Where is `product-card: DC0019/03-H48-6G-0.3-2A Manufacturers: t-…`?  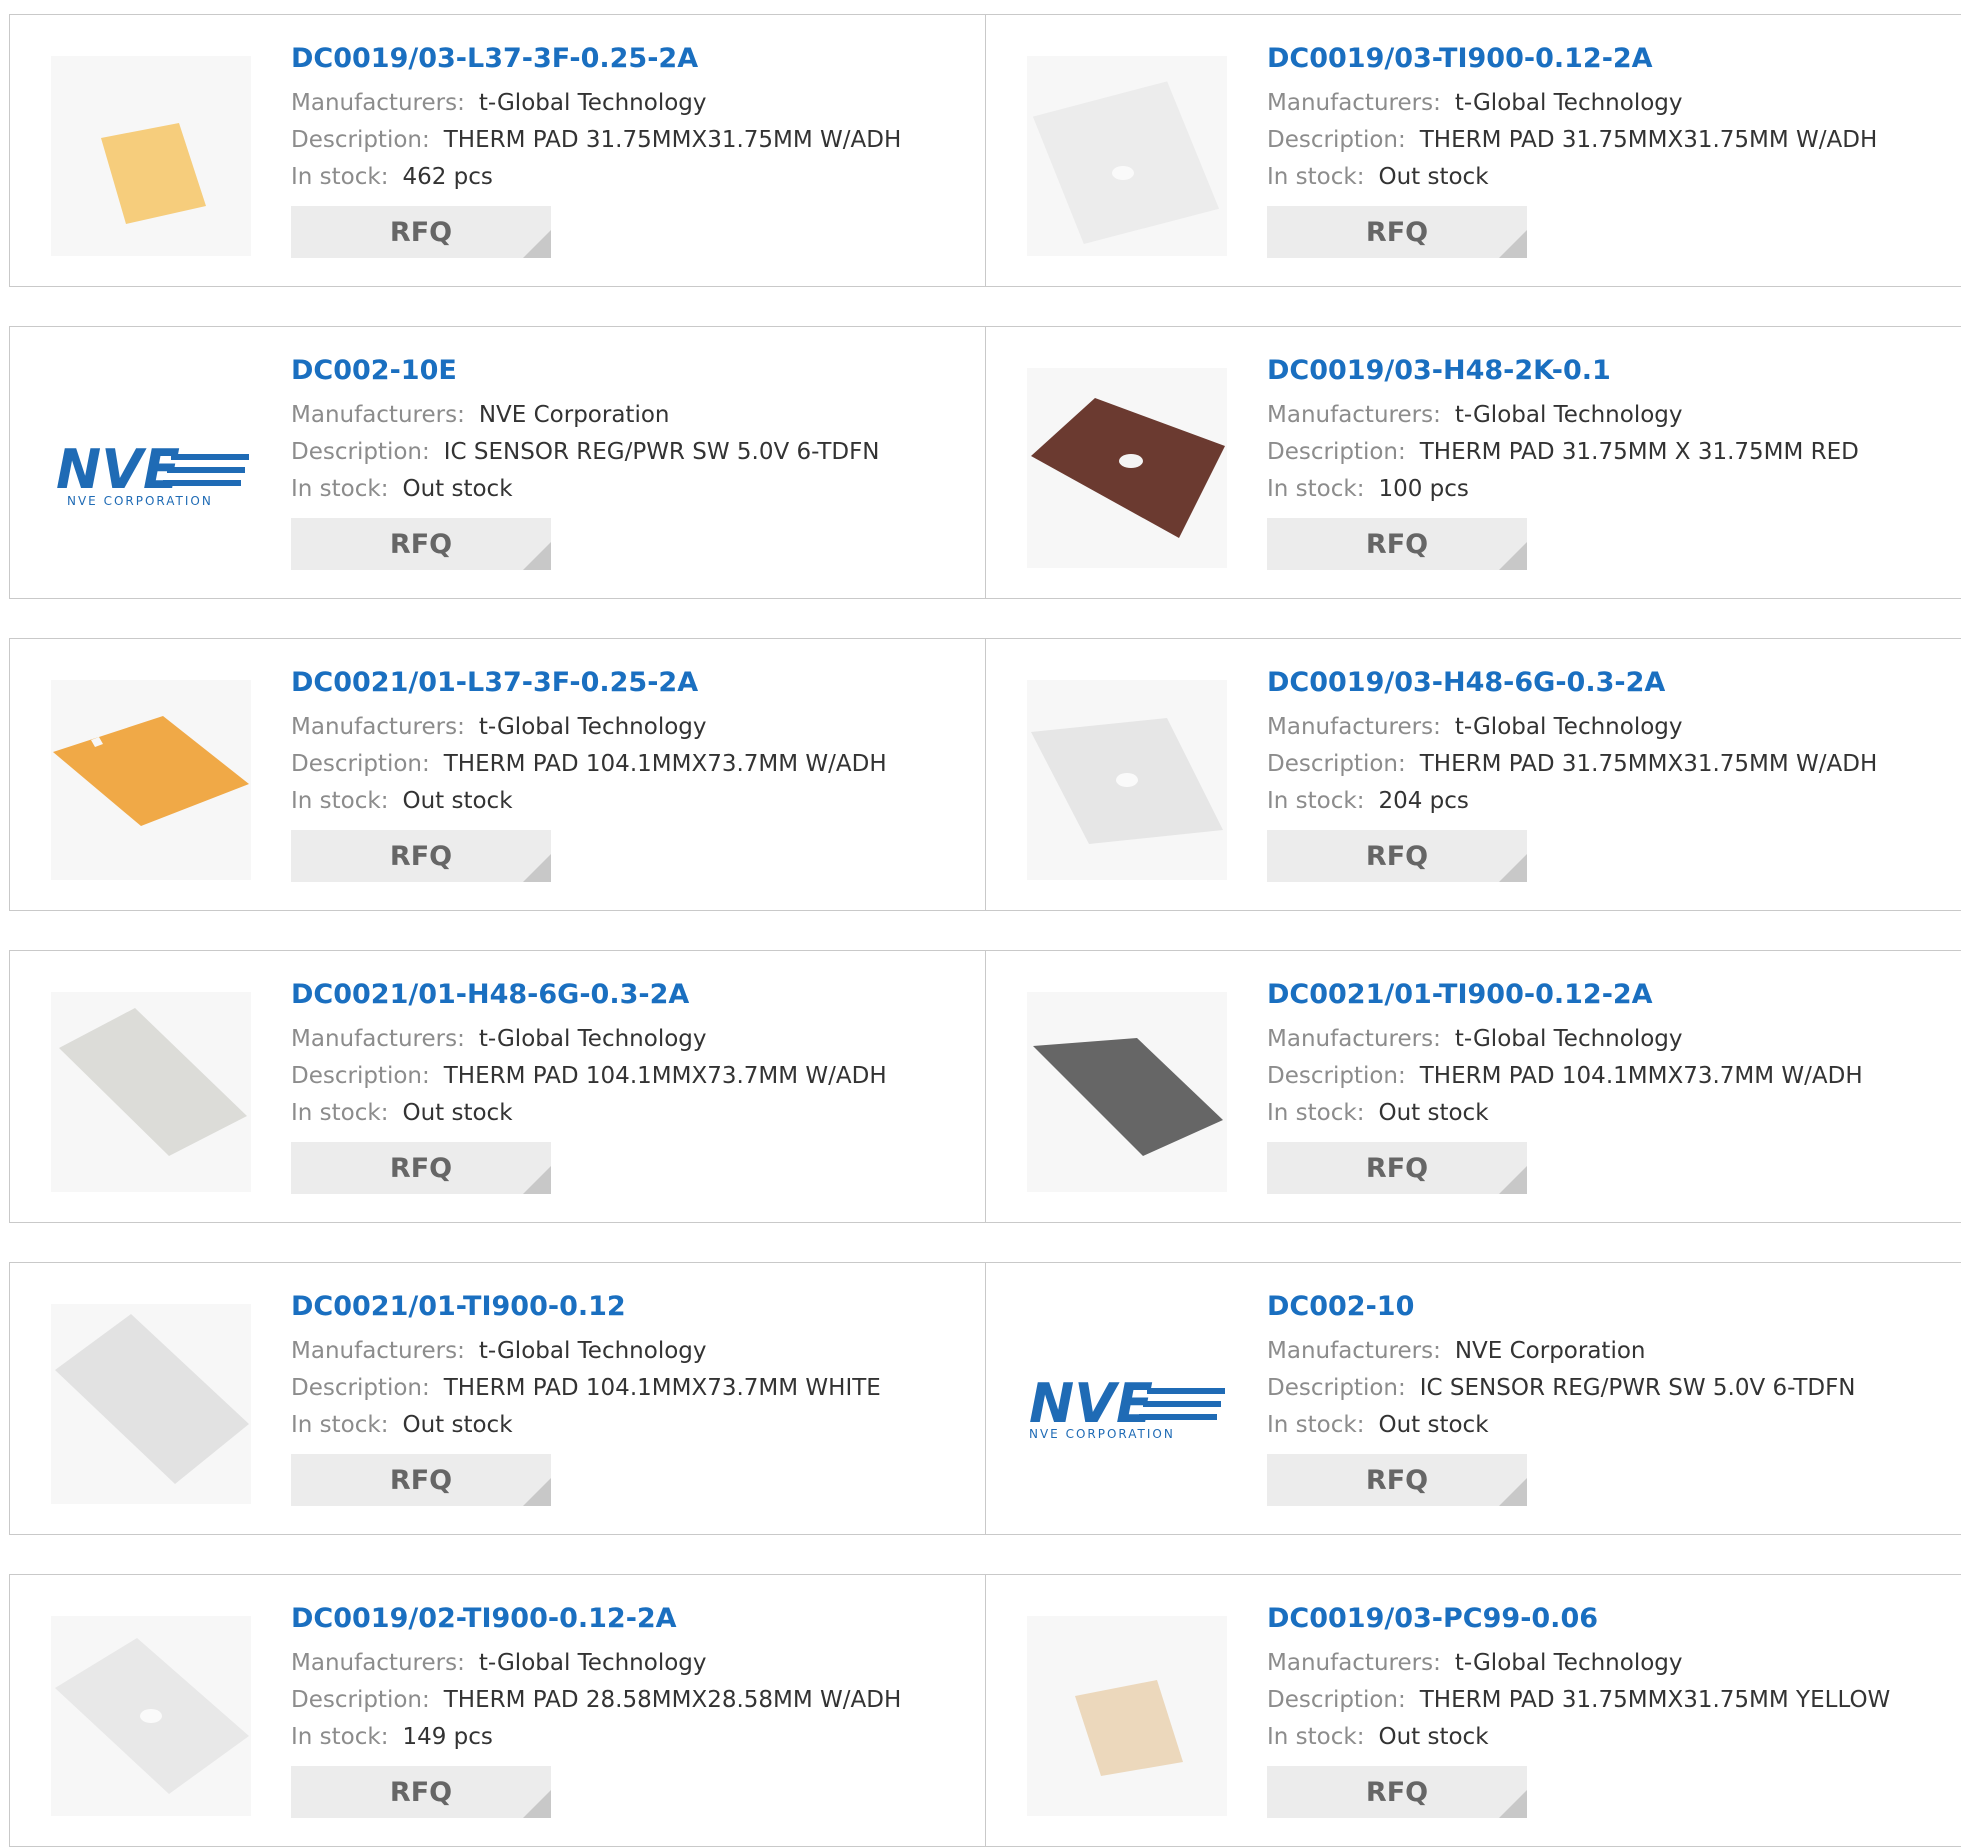
product-card: DC0019/03-H48-6G-0.3-2A Manufacturers: t-… is located at coordinates (1473, 774).